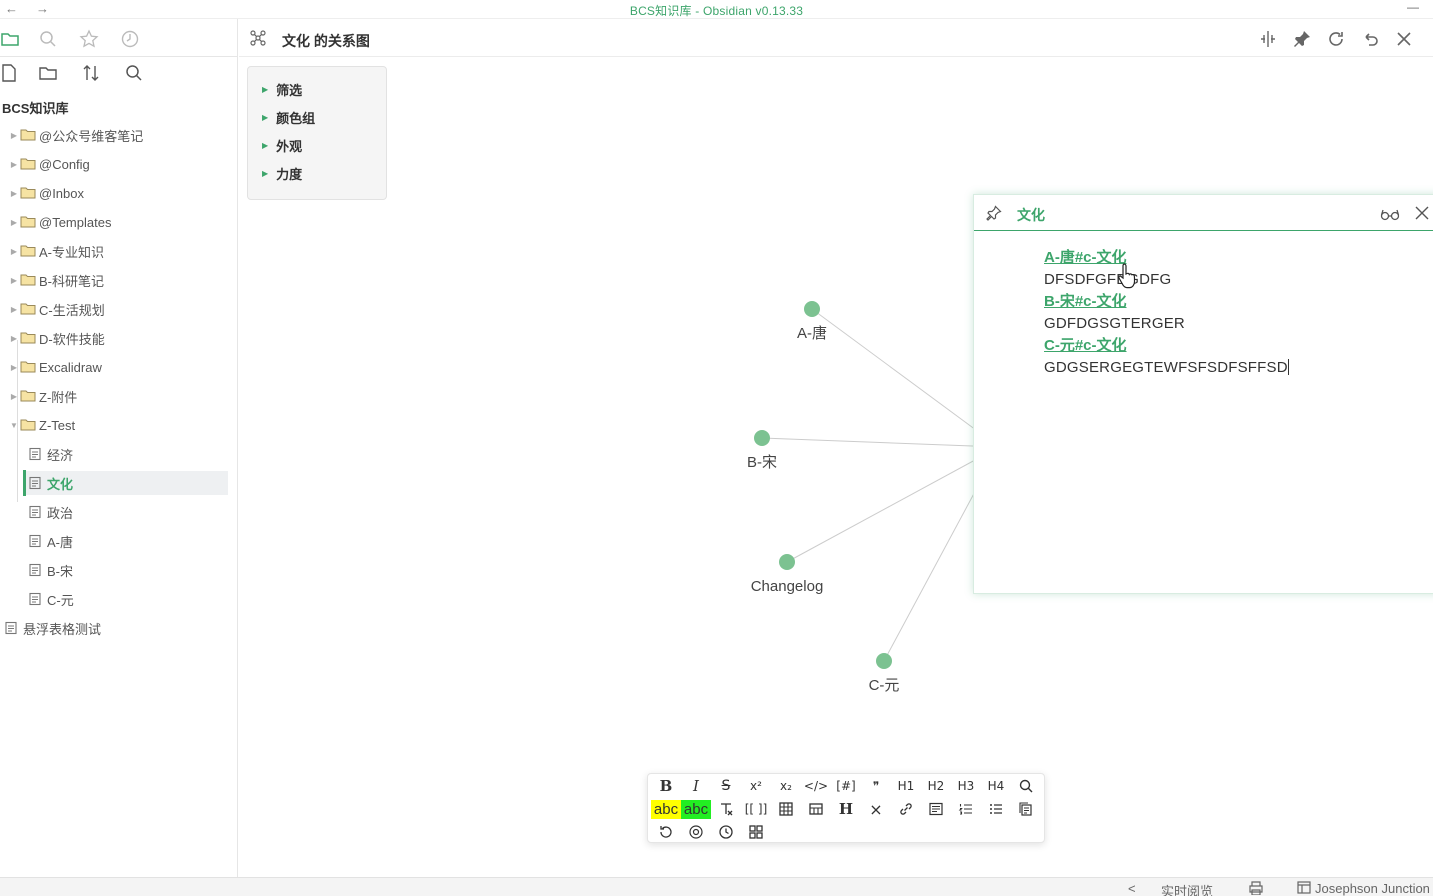 The image size is (1433, 896). Describe the element at coordinates (936, 786) in the screenshot. I see `h2-button: H2` at that location.